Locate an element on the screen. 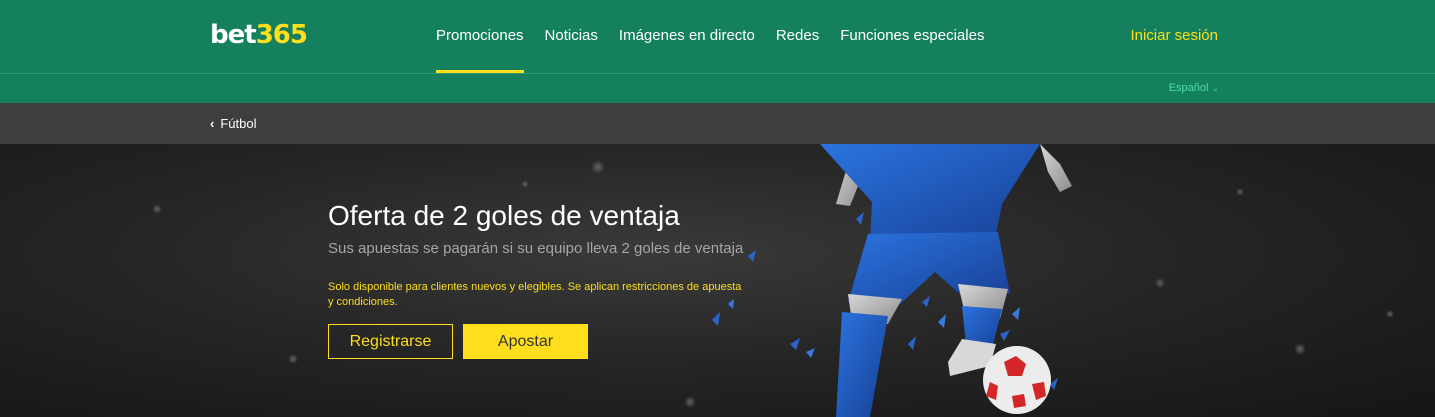 This screenshot has width=1435, height=417. logo-number: 365 is located at coordinates (281, 35).